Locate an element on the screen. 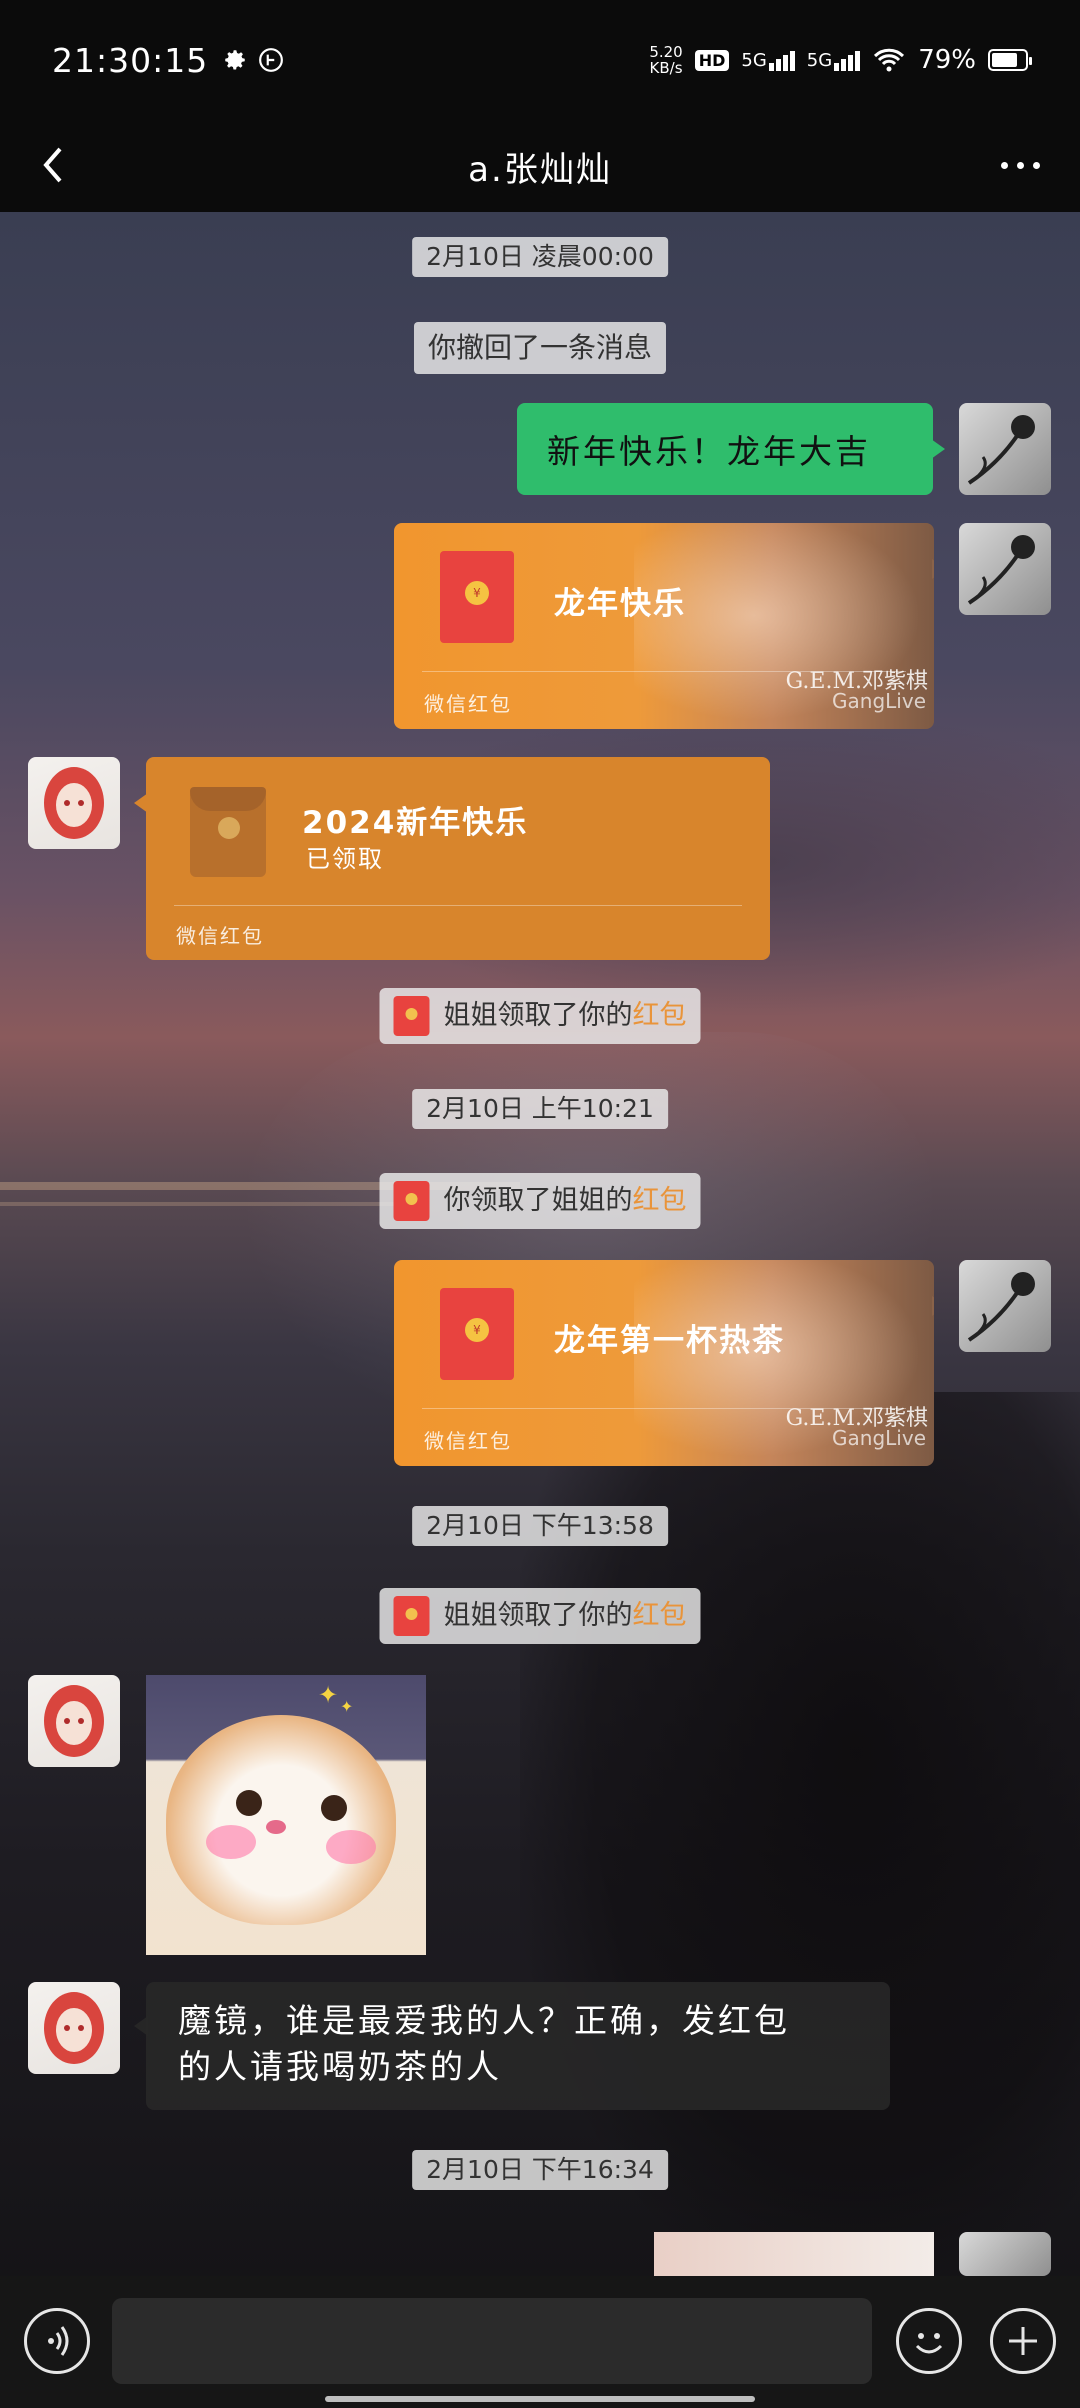 The width and height of the screenshot is (1080, 2408). voice-button is located at coordinates (57, 2341).